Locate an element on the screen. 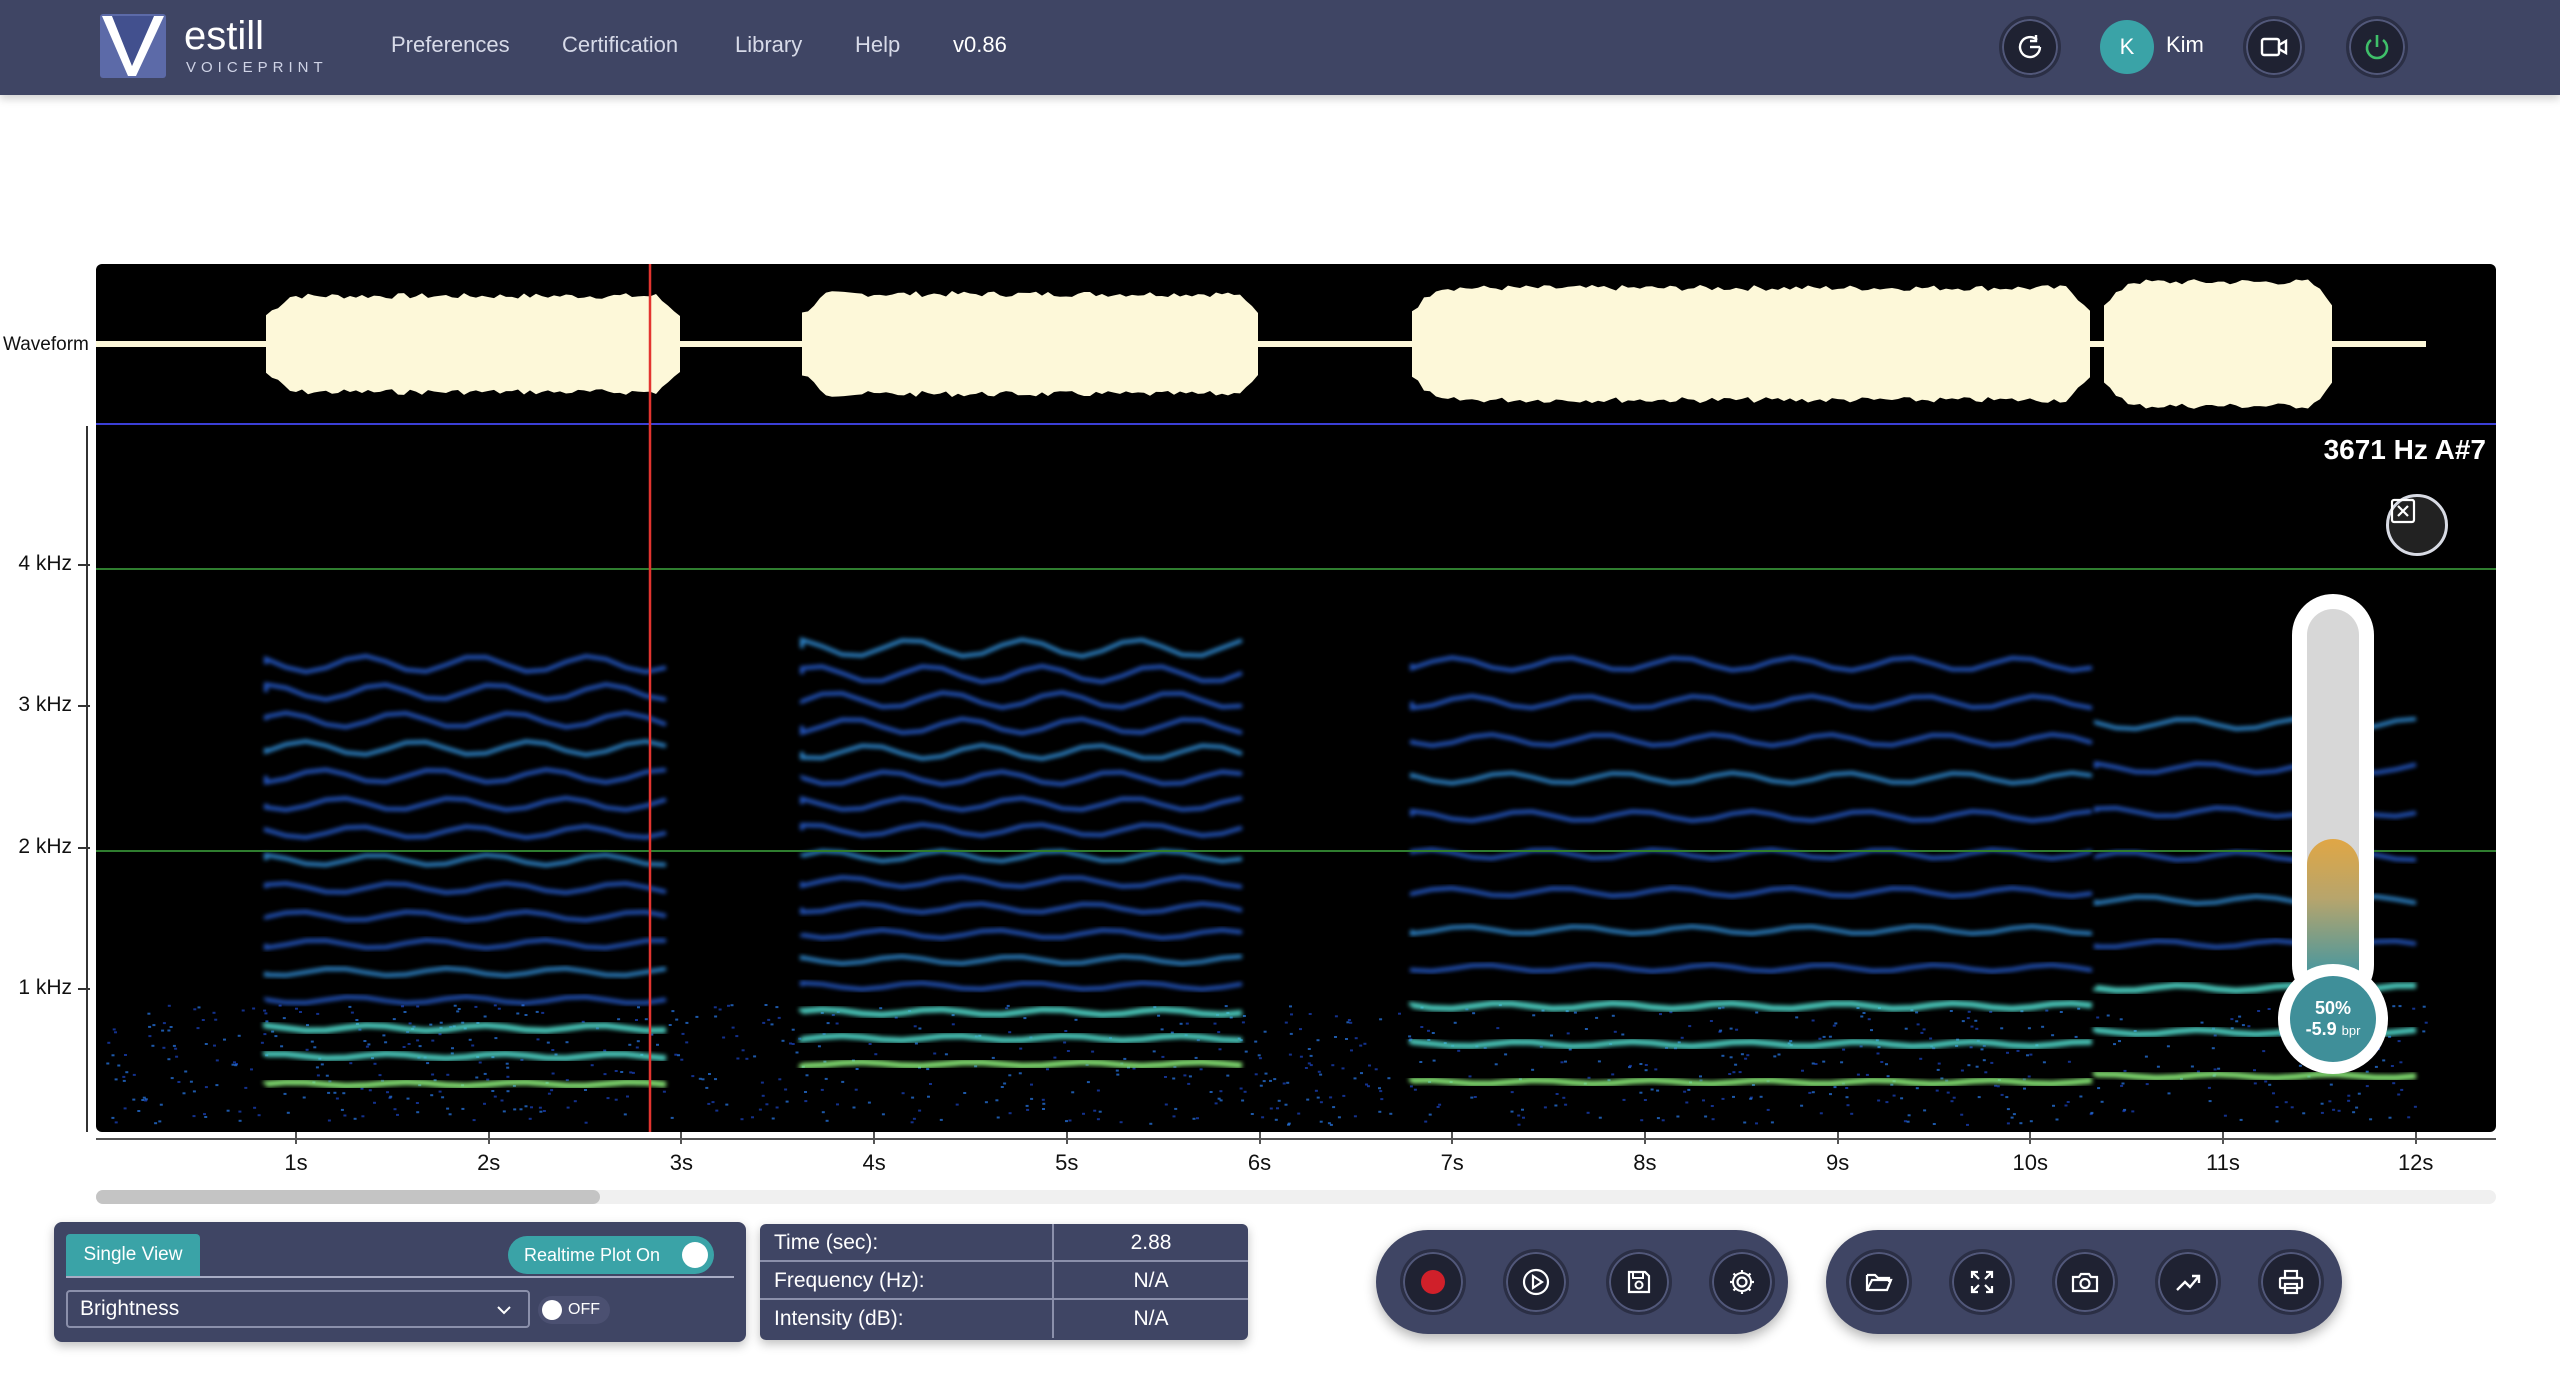 The height and width of the screenshot is (1387, 2560). scrollbar-thumb is located at coordinates (348, 1197).